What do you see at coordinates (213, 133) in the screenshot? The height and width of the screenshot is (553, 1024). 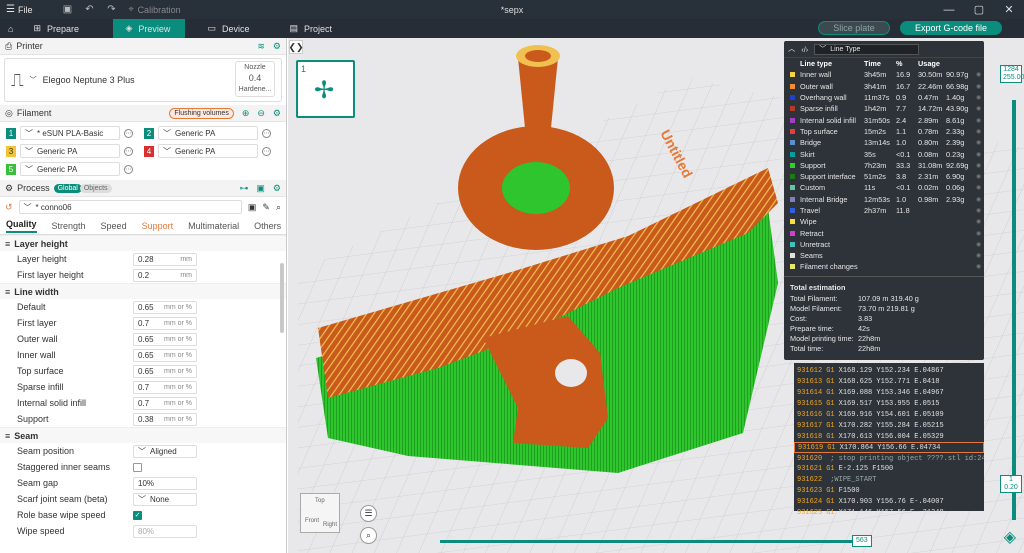 I see `filament-slot-2: 2 ﹀ Generic PA ⋯` at bounding box center [213, 133].